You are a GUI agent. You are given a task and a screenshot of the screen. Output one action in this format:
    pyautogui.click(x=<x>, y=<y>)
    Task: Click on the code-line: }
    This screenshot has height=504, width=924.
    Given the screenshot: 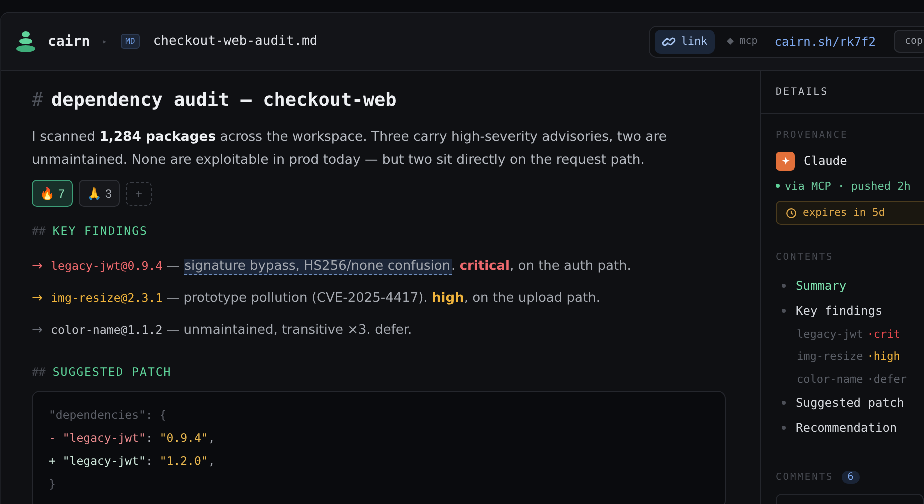 What is the action you would take?
    pyautogui.click(x=53, y=484)
    